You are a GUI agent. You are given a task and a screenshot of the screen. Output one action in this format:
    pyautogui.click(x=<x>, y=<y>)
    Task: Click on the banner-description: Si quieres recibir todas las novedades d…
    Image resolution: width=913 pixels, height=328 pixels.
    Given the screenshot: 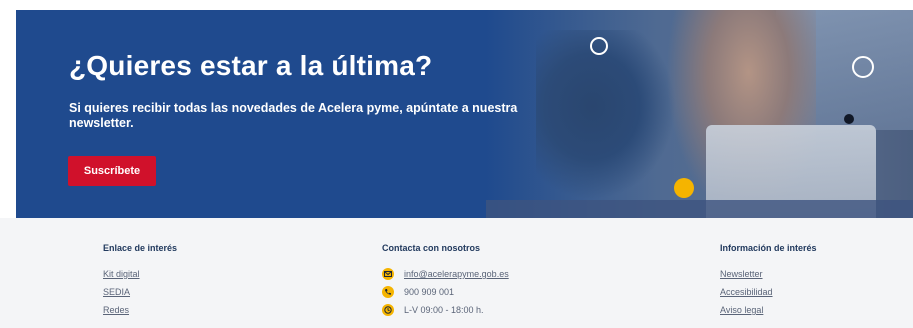 What is the action you would take?
    pyautogui.click(x=293, y=115)
    